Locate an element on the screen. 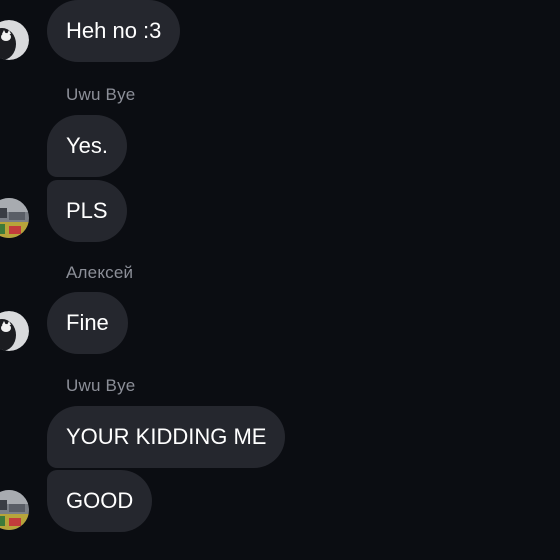 The image size is (560, 560). message-bubble: Yes. is located at coordinates (87, 146).